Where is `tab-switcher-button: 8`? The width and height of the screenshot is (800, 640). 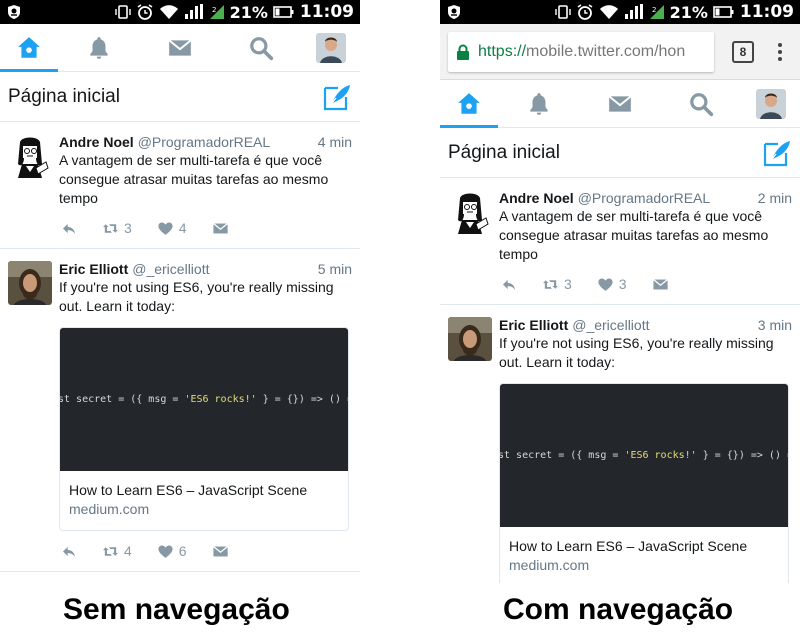 tab-switcher-button: 8 is located at coordinates (743, 51).